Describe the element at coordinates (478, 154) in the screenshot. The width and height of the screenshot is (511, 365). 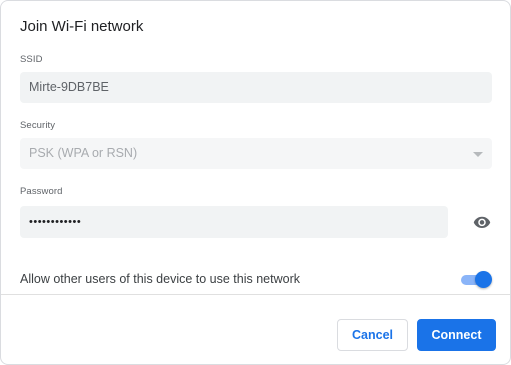
I see `chevron-down-icon` at that location.